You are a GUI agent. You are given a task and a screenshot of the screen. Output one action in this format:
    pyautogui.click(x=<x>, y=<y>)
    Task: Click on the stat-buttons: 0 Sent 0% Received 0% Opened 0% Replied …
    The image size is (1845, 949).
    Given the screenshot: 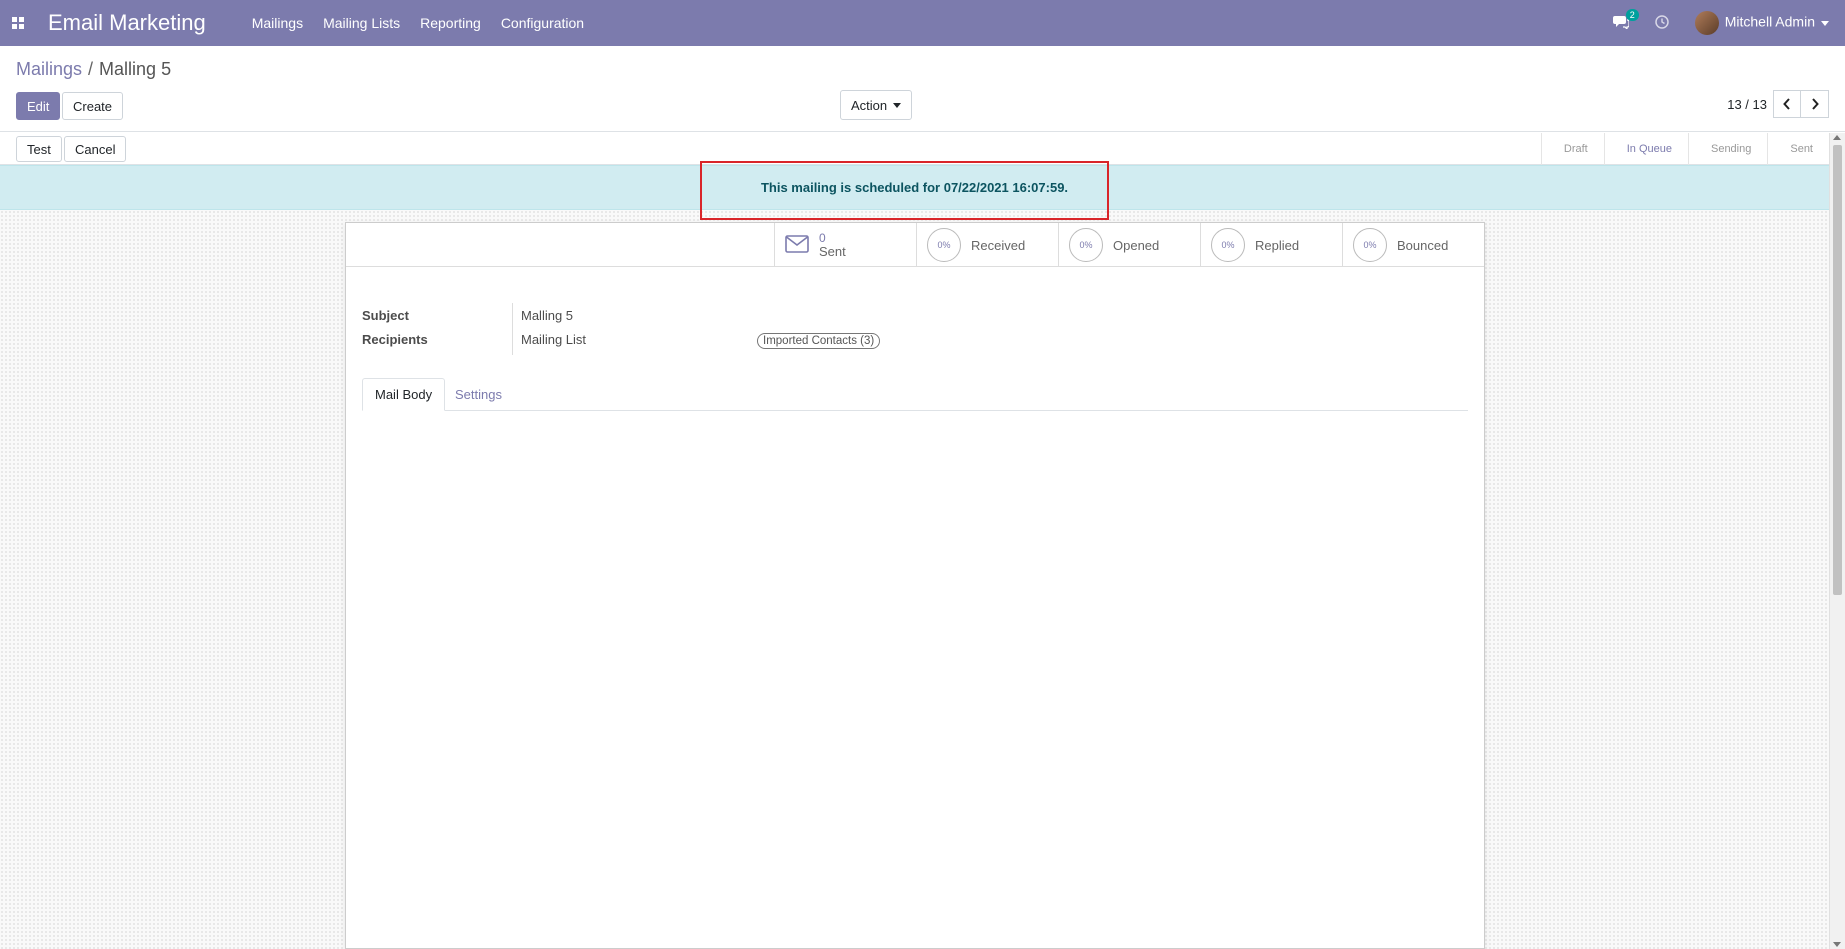 What is the action you would take?
    pyautogui.click(x=915, y=245)
    